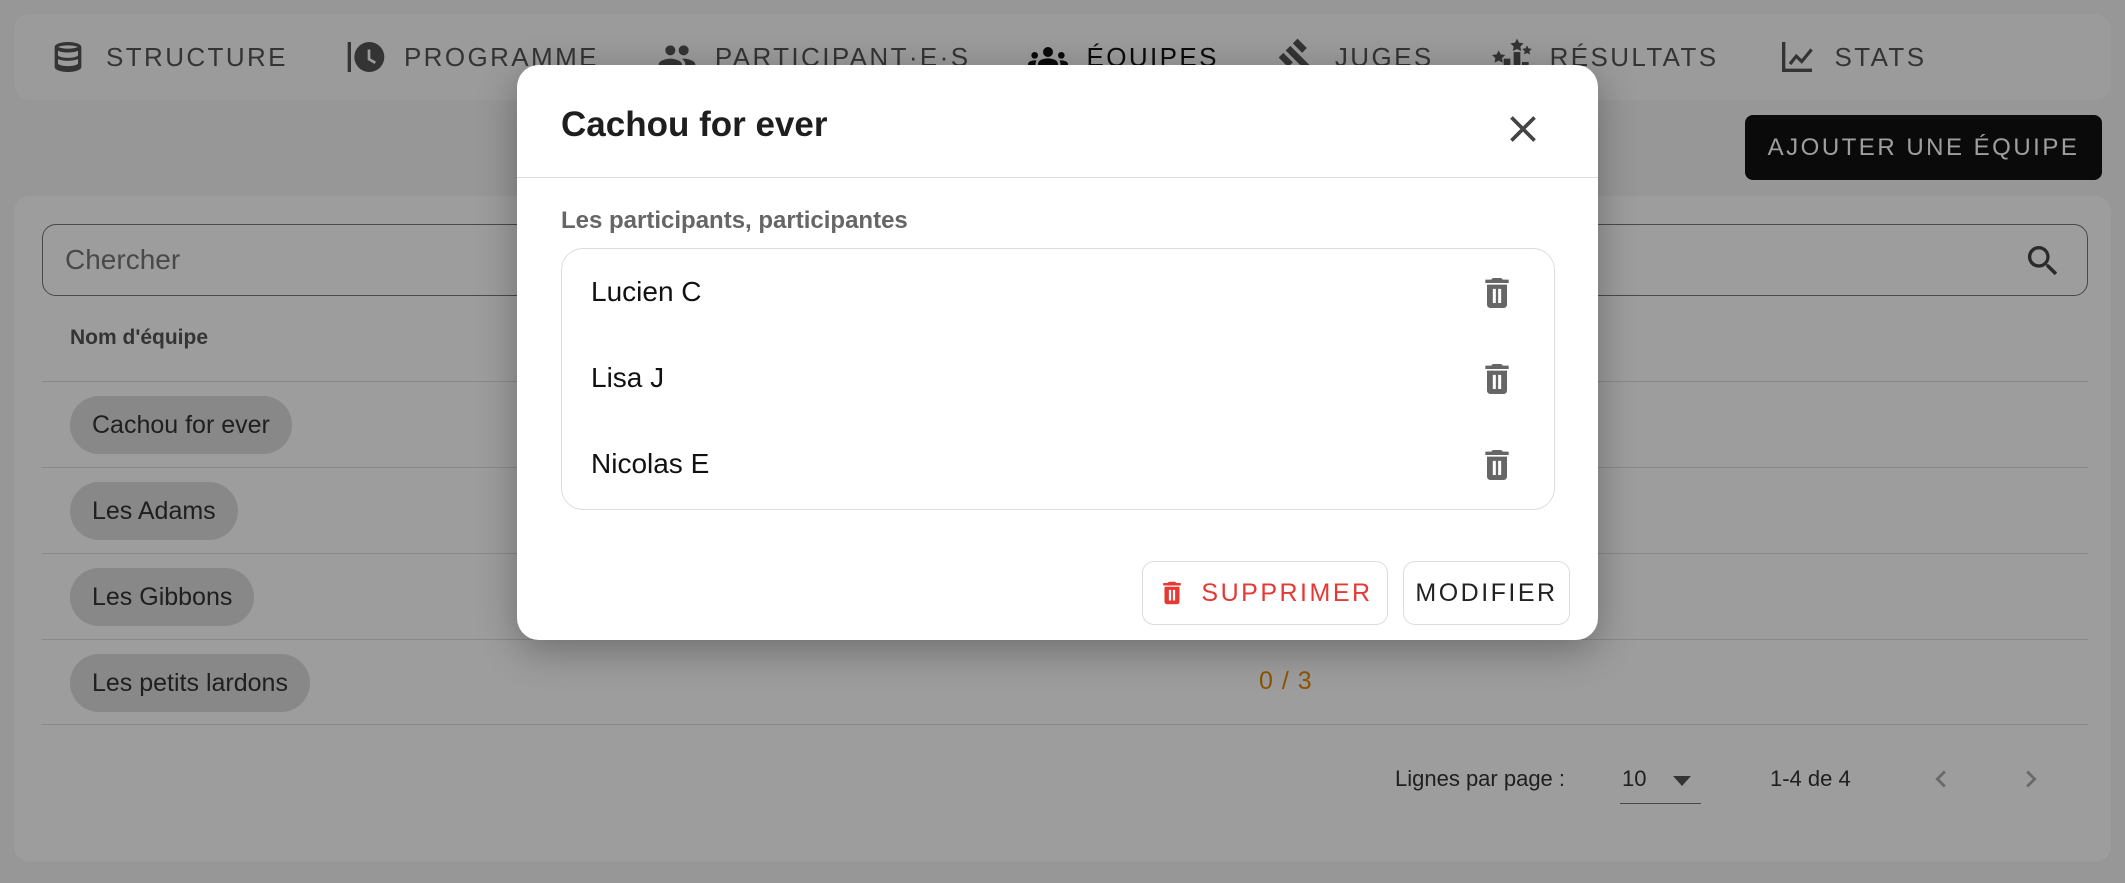 The image size is (2125, 883). I want to click on list-item: Lisa J, so click(1058, 378).